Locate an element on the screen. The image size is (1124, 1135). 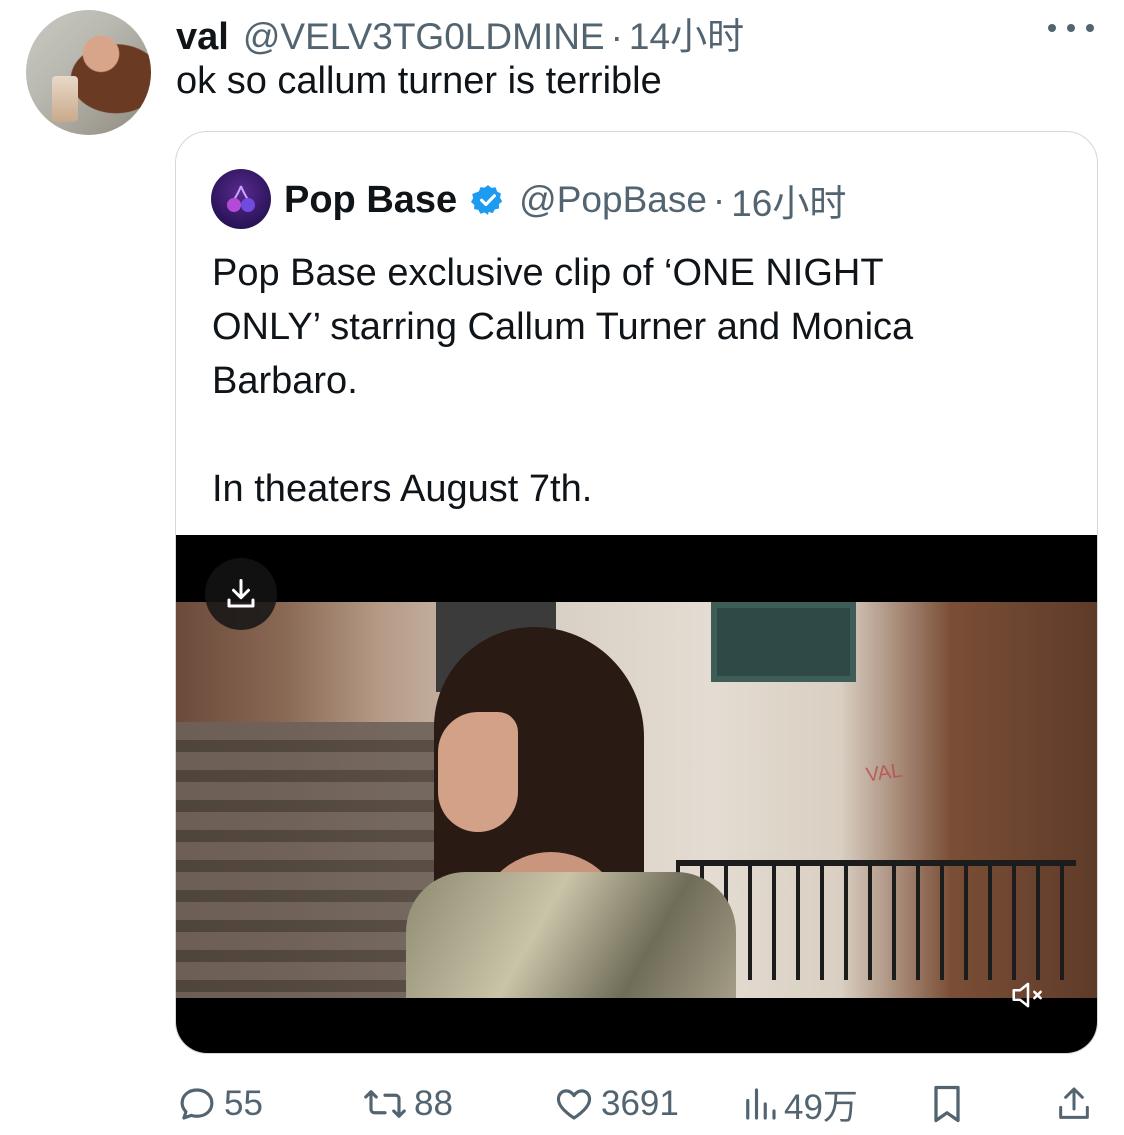
tweet-actions: 55 88 3691 49万 is located at coordinates (562, 1104).